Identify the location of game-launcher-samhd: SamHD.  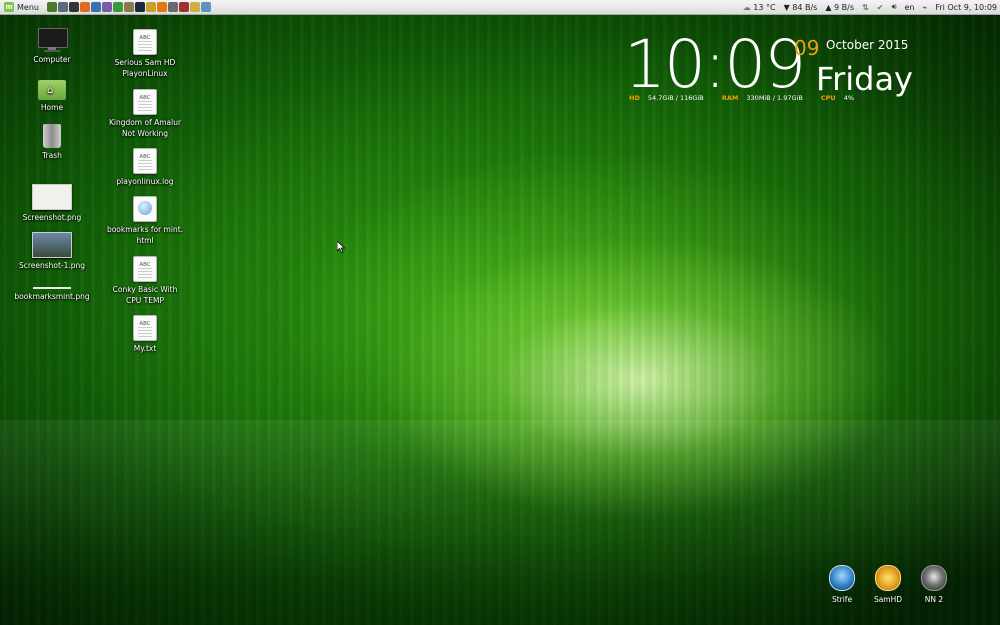
(888, 584).